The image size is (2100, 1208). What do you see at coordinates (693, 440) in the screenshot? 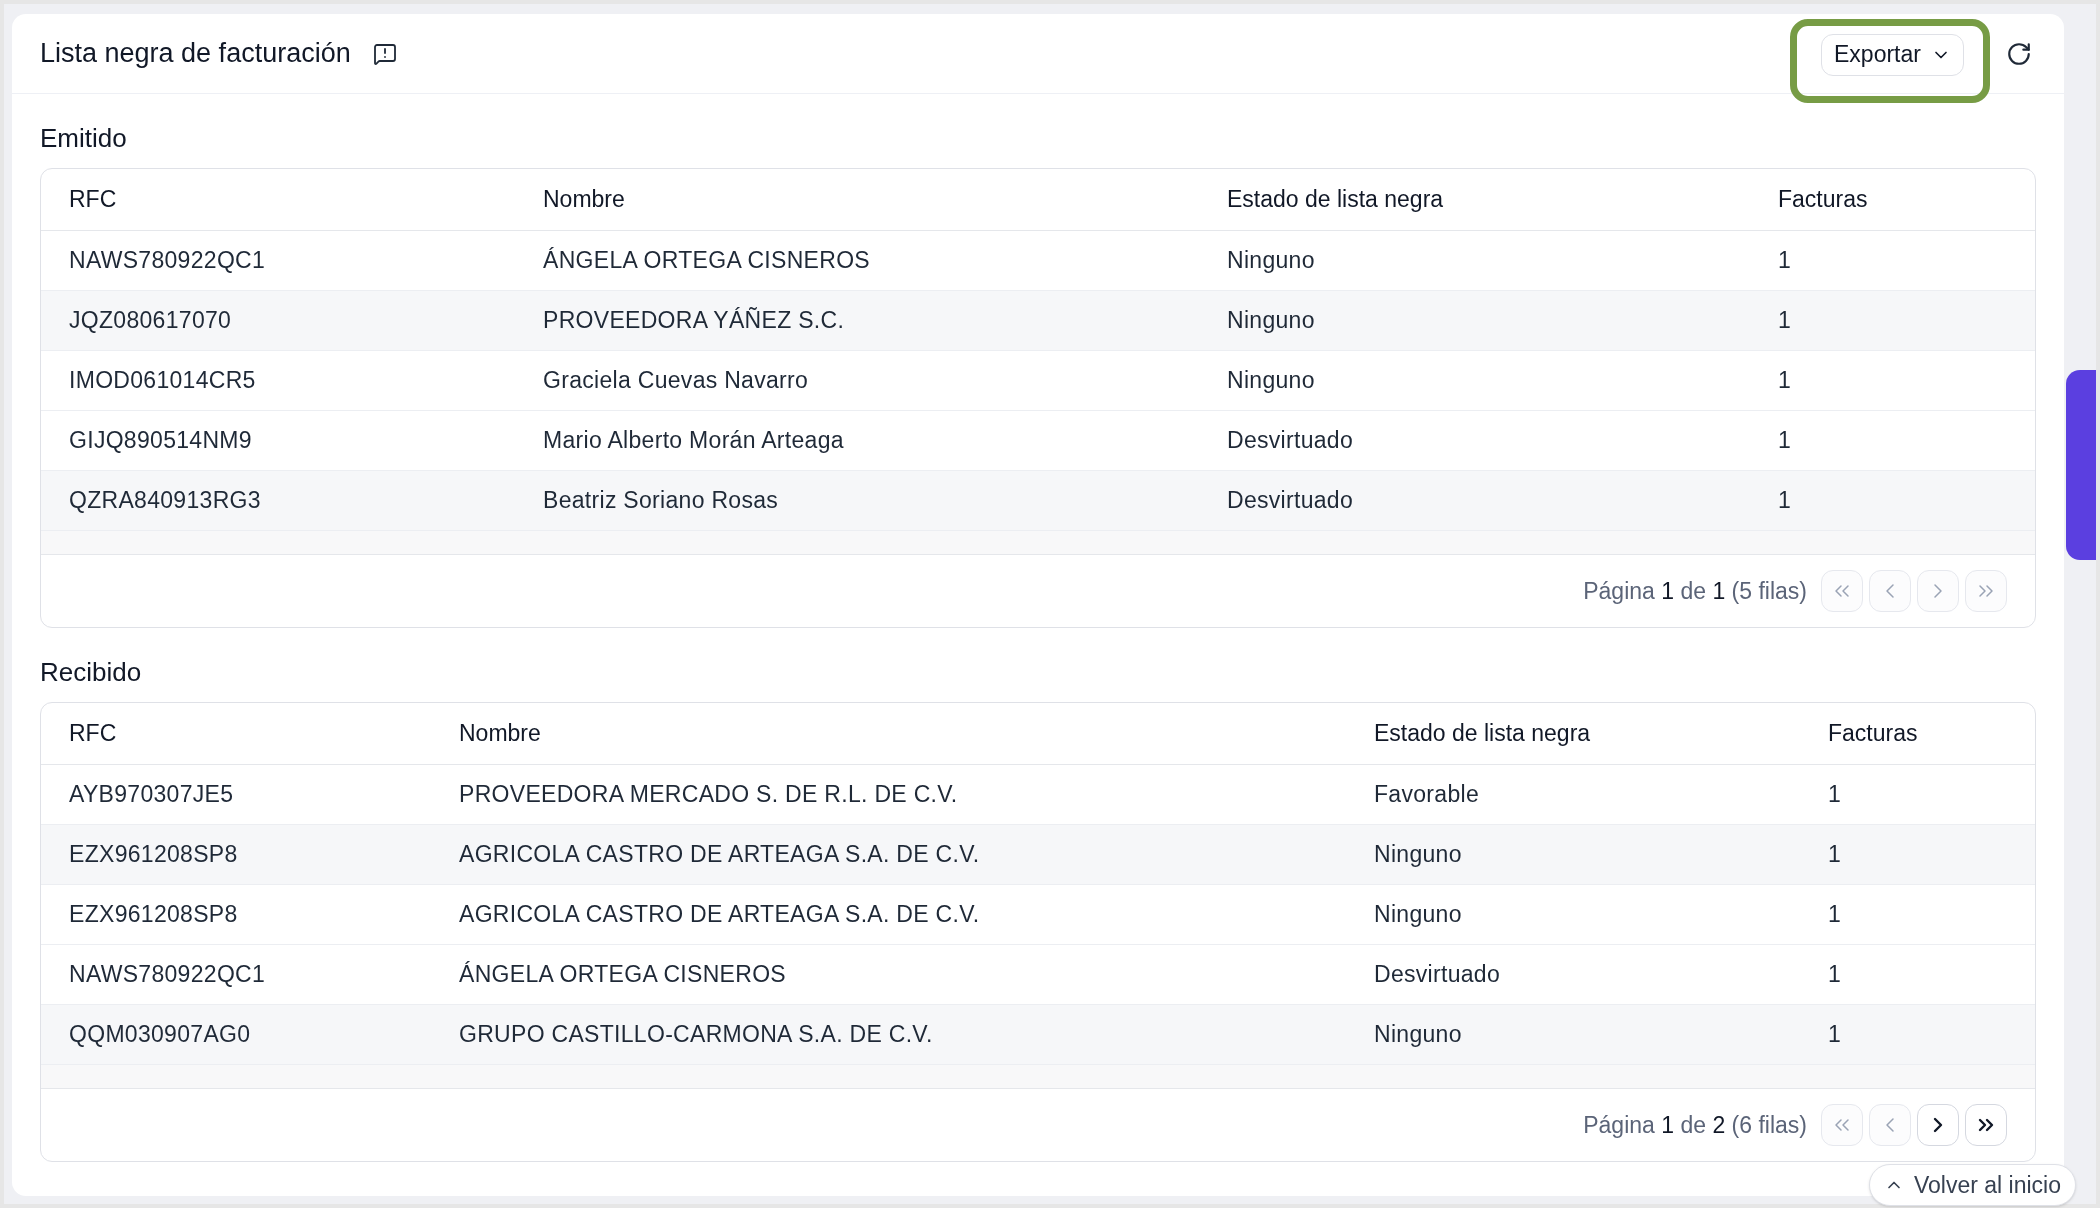
I see `table-cell: Mario Alberto Morán Arteaga` at bounding box center [693, 440].